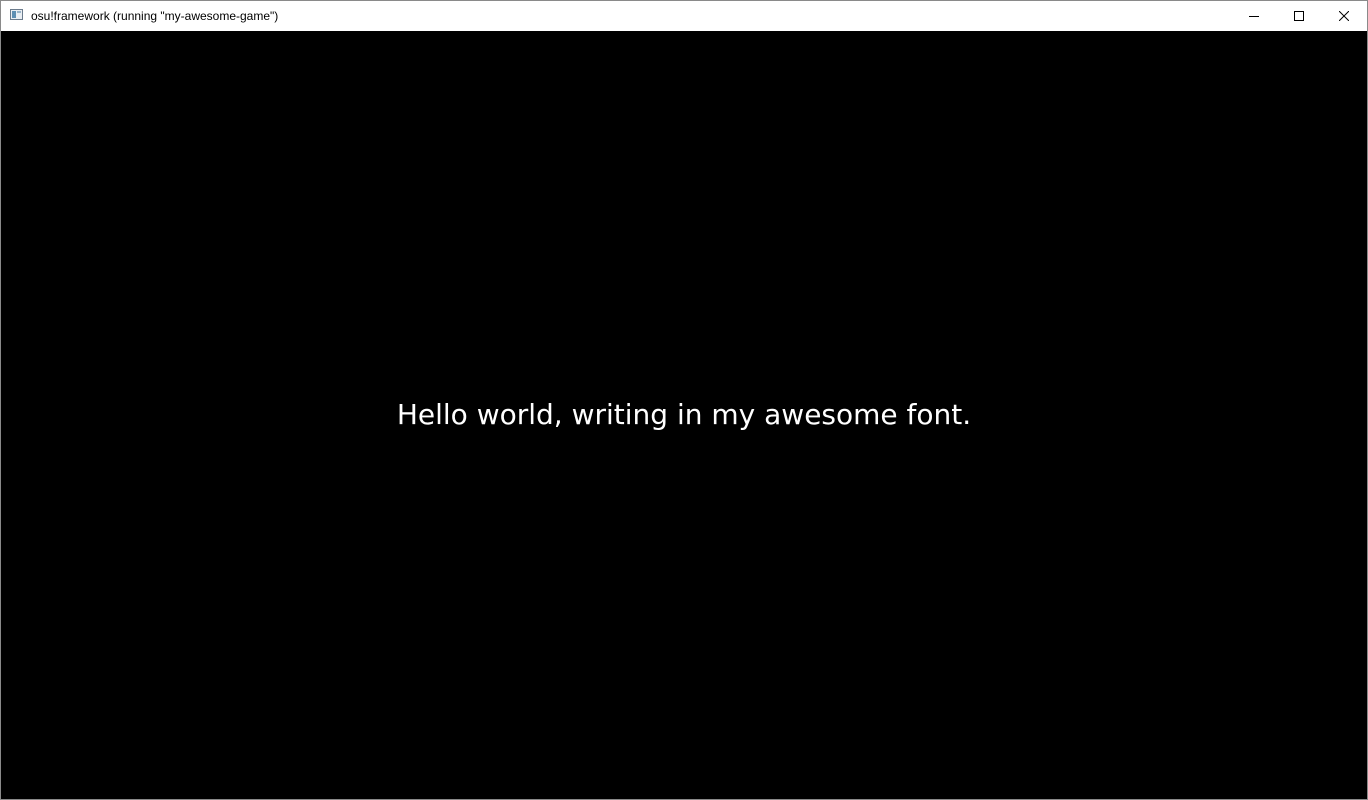  I want to click on close-icon, so click(1344, 16).